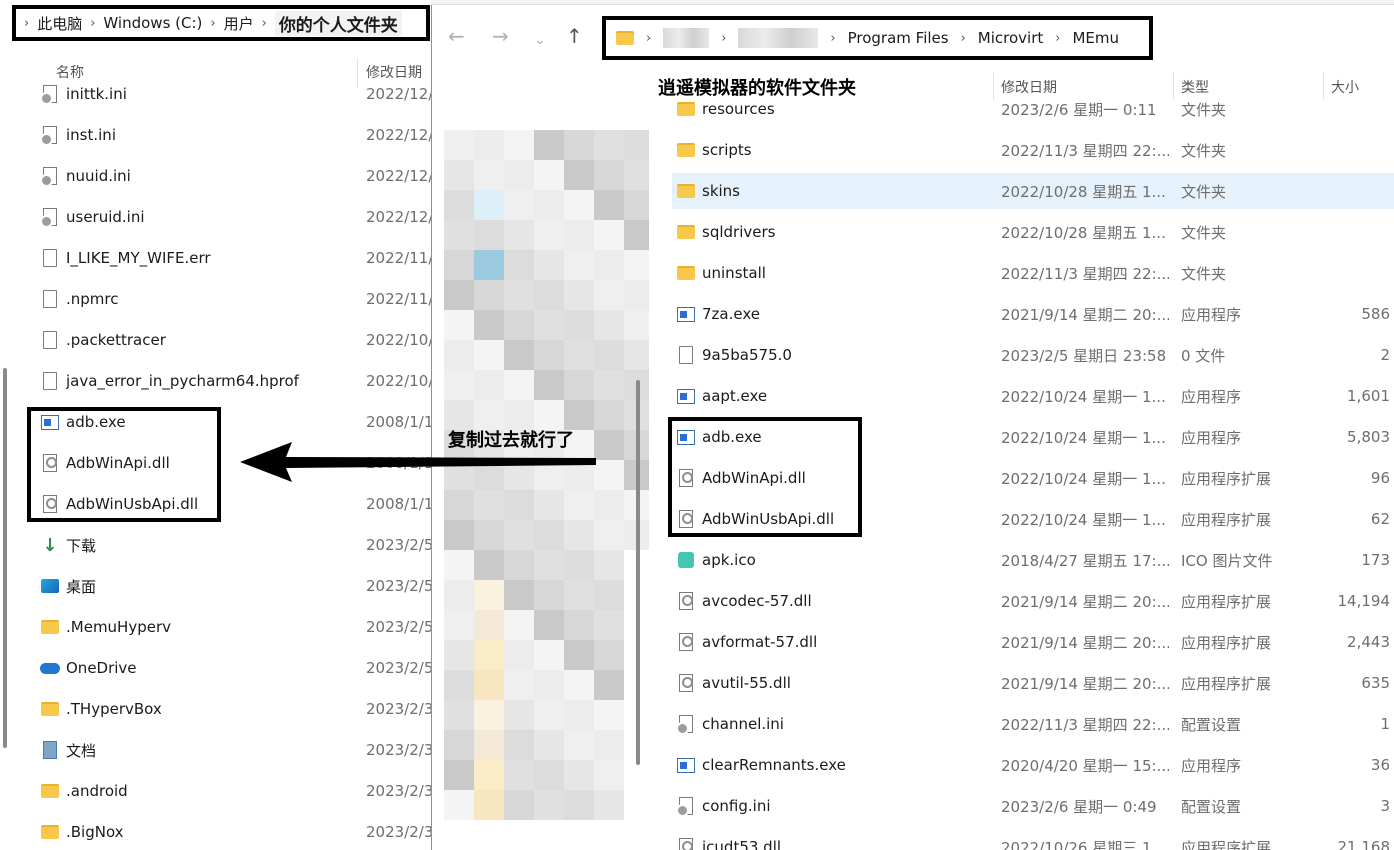 The height and width of the screenshot is (850, 1394). What do you see at coordinates (1079, 109) in the screenshot?
I see `file-date: 2023/2/6 星期一 0:11` at bounding box center [1079, 109].